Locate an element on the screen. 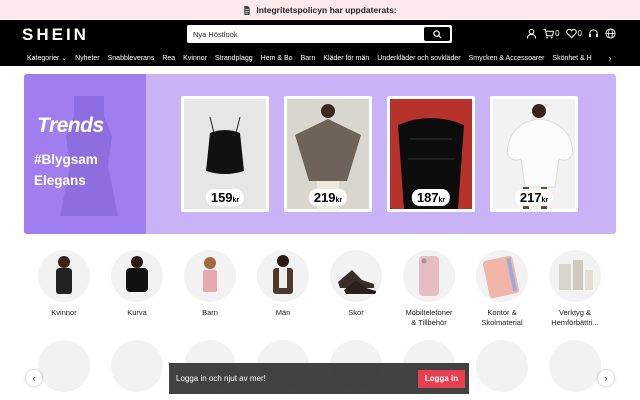  banner-hashtag-line1: #Blygsam is located at coordinates (66, 159).